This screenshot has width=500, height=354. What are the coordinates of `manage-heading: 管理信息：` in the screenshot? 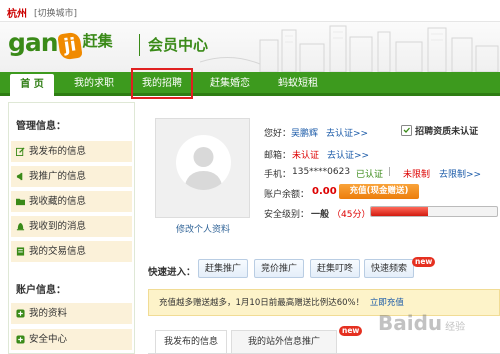 It's located at (41, 126).